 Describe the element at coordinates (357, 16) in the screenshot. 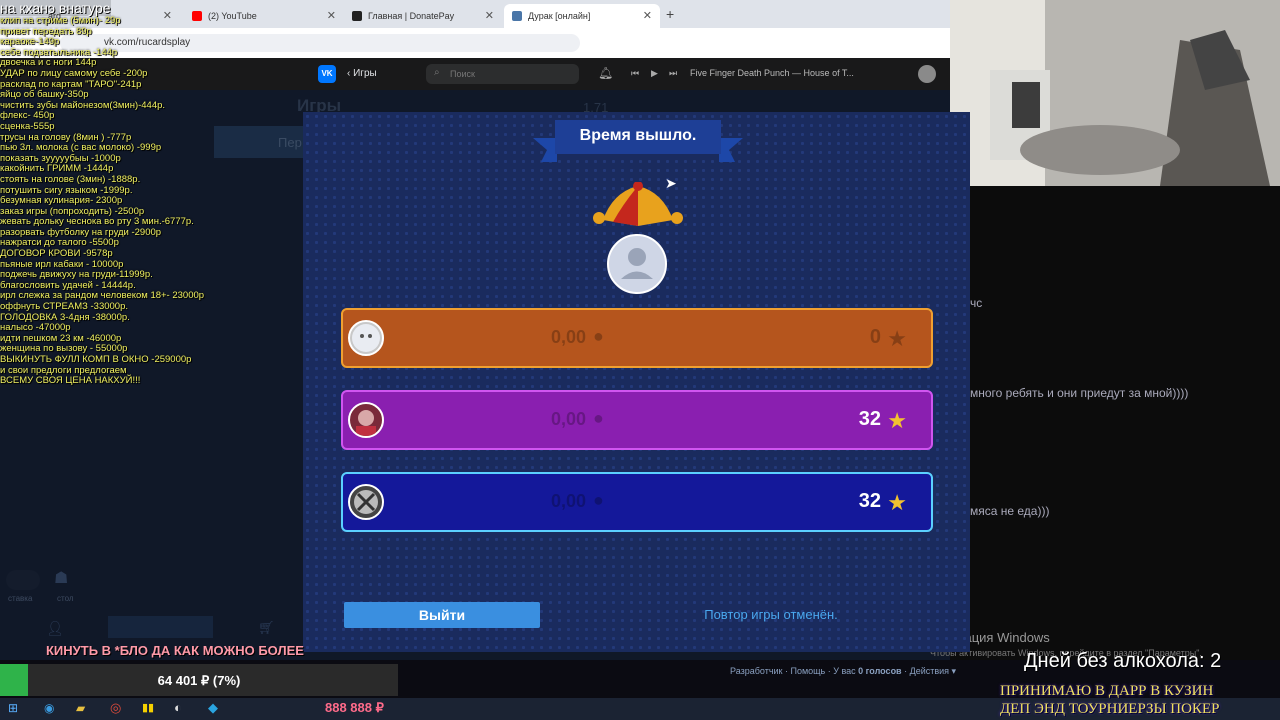

I see `donatepay-icon` at that location.